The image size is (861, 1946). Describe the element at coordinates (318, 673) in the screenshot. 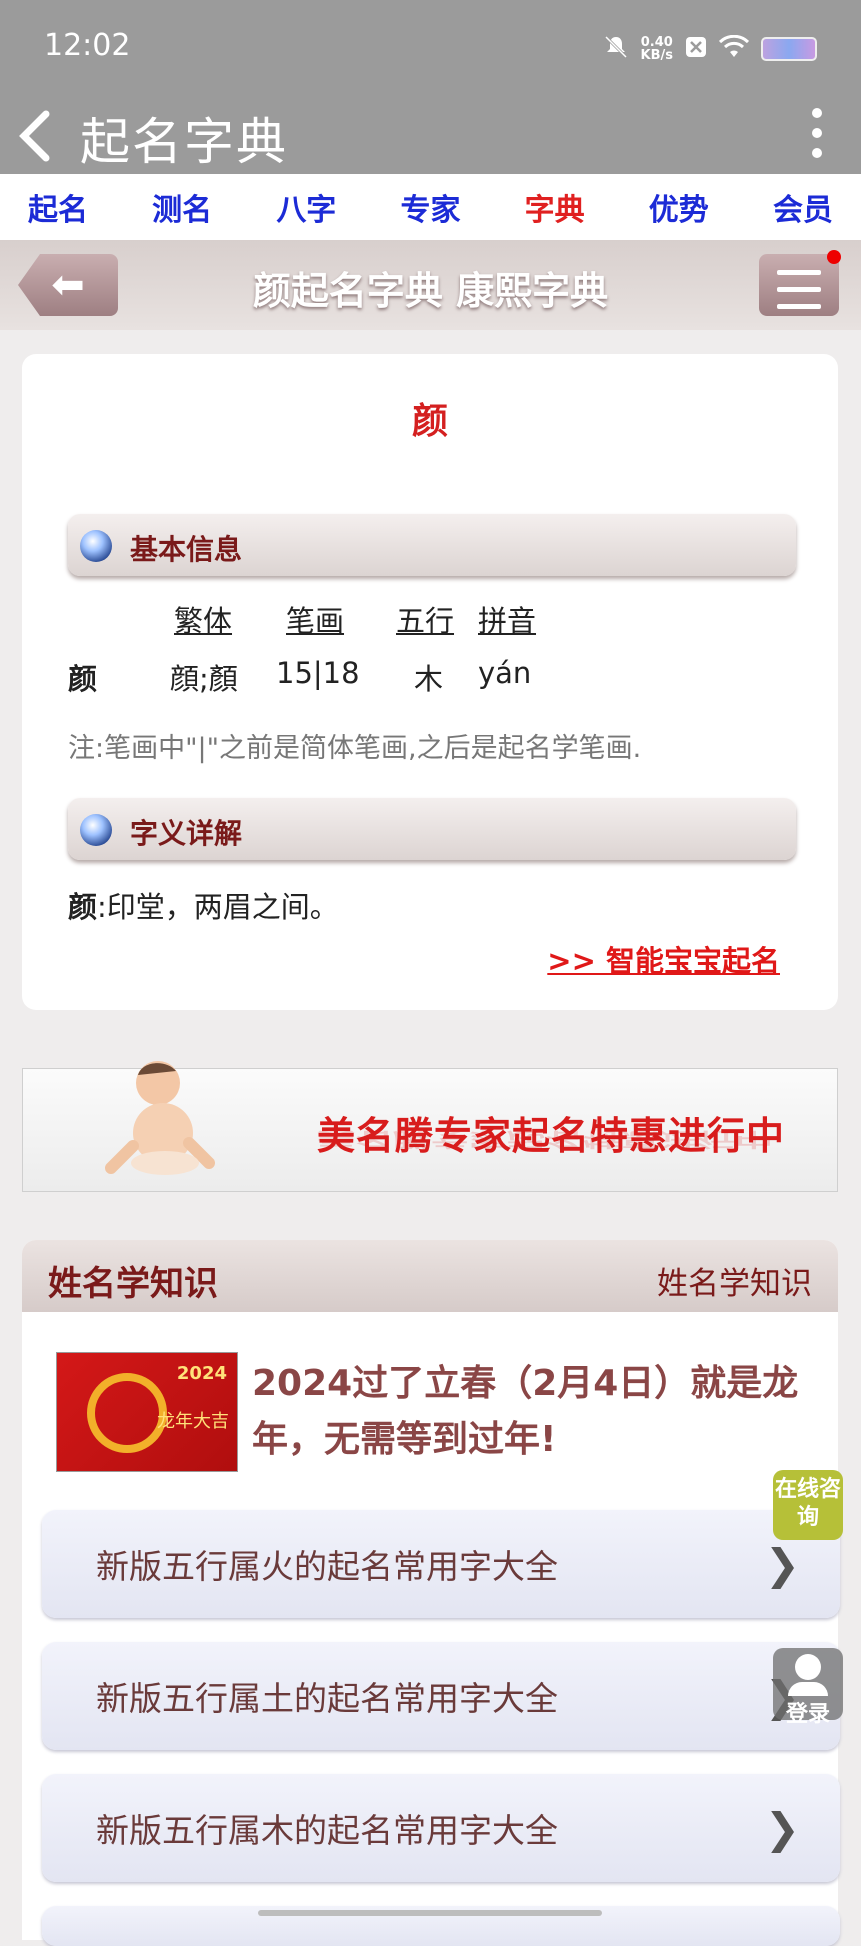

I see `row-strokes: 15|18` at that location.